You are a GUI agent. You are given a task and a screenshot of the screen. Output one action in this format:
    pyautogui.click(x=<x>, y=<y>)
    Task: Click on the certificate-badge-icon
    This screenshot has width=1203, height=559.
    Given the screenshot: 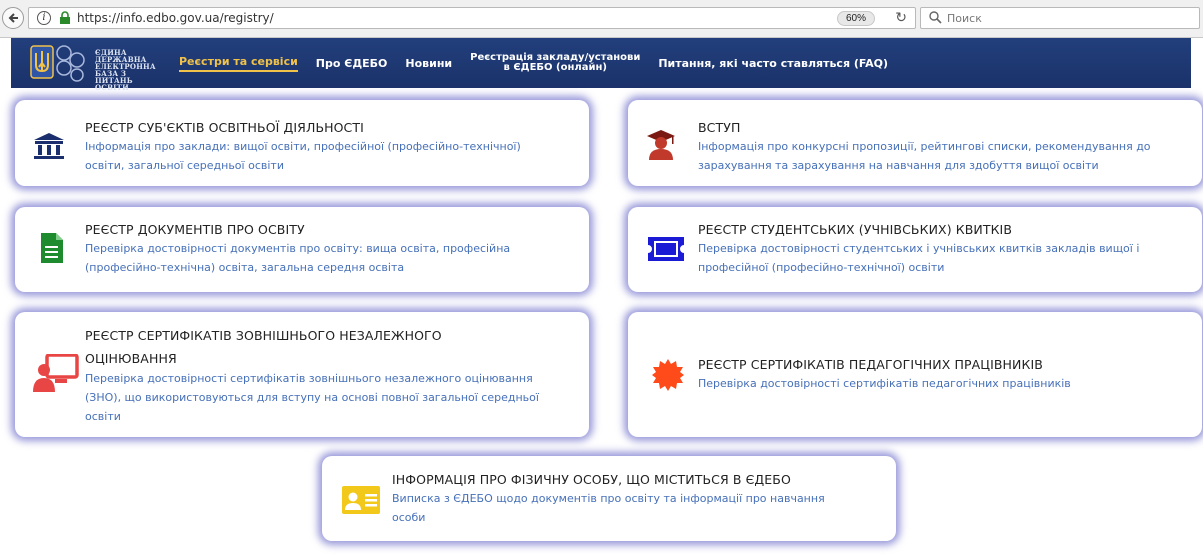 What is the action you would take?
    pyautogui.click(x=668, y=375)
    